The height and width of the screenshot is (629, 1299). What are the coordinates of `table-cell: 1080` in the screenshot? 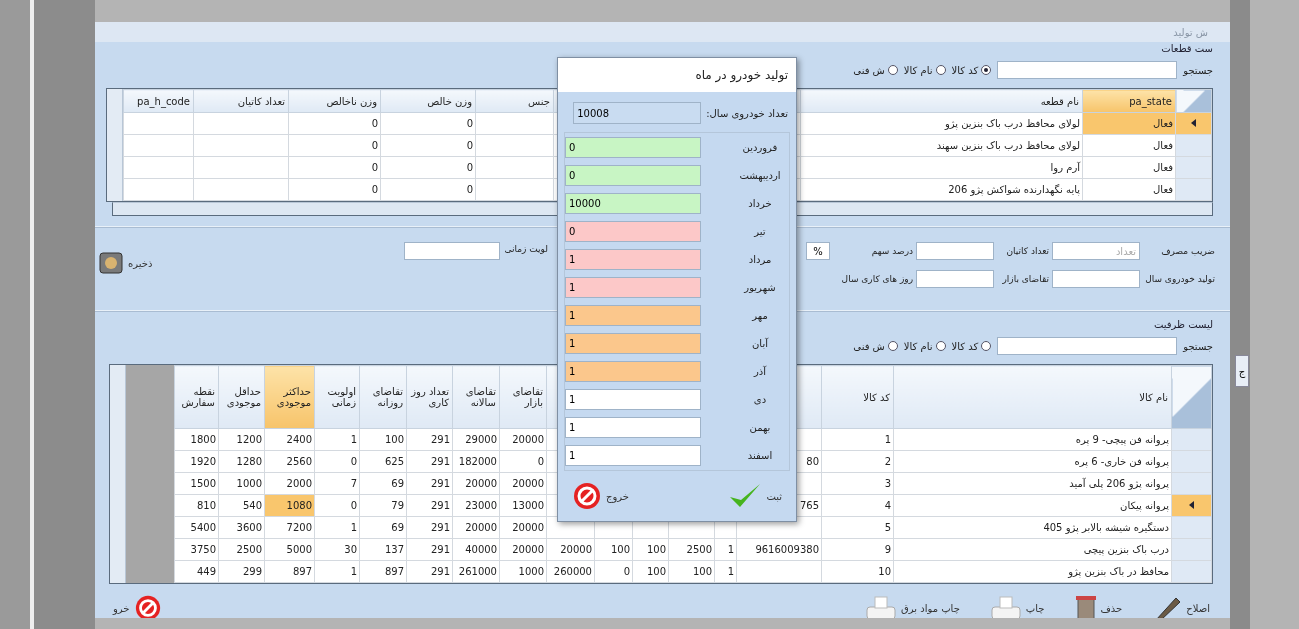 It's located at (289, 505).